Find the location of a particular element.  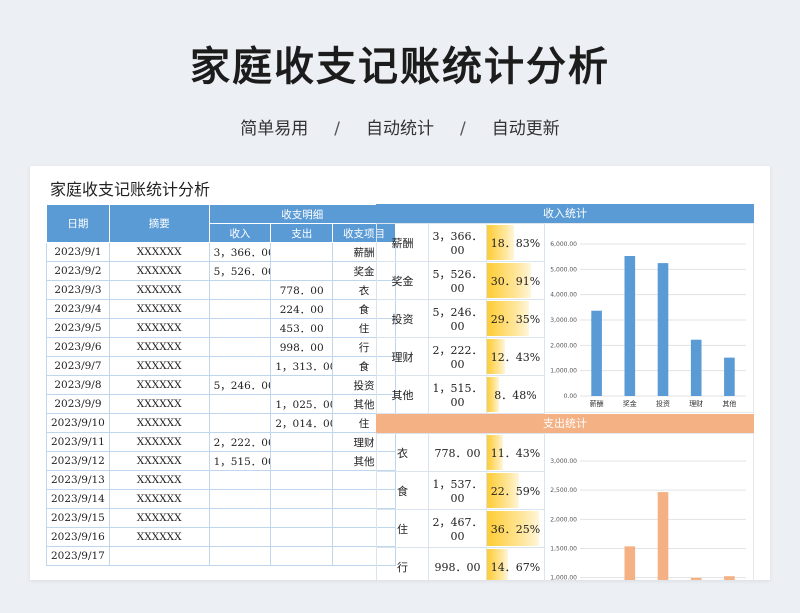

income-stat-name: 投资 is located at coordinates (402, 318).